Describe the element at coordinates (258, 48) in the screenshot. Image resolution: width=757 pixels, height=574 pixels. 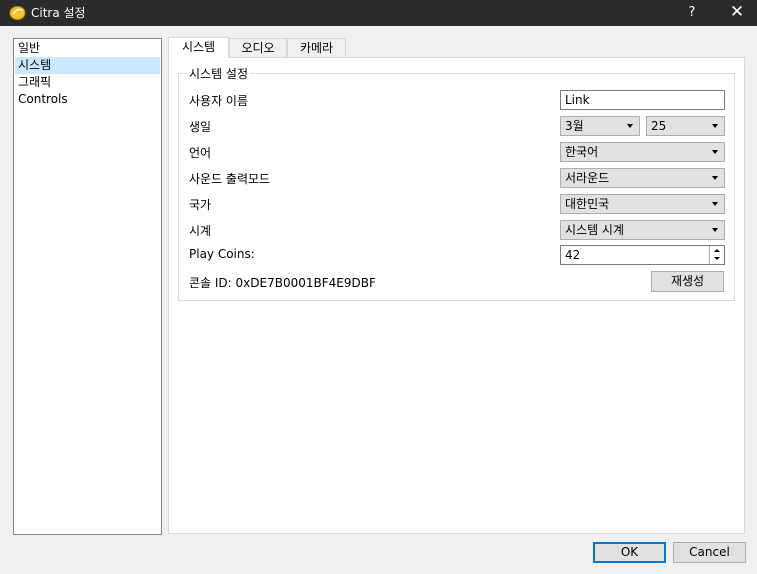
I see `tab-audio: 오디오` at that location.